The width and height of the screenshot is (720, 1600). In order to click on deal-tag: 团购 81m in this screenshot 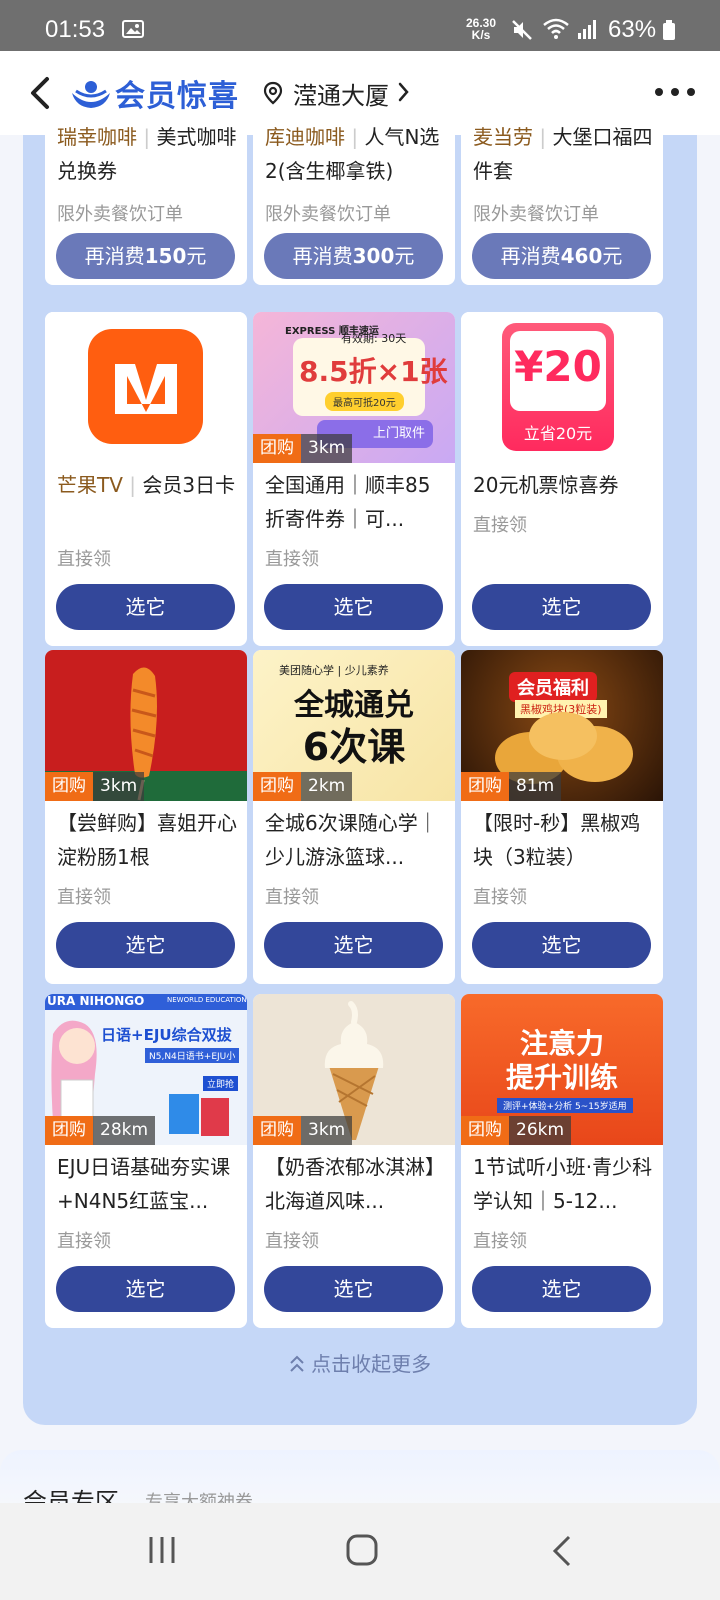, I will do `click(511, 786)`.